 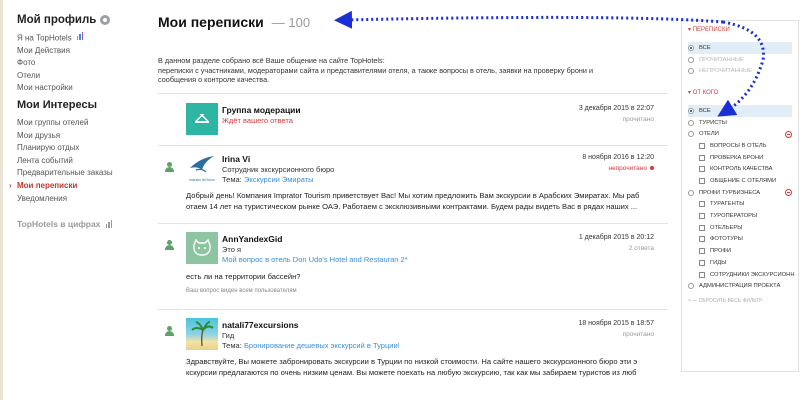 I want to click on sidebar-item-my-actions: Мои Действия, so click(x=82, y=51).